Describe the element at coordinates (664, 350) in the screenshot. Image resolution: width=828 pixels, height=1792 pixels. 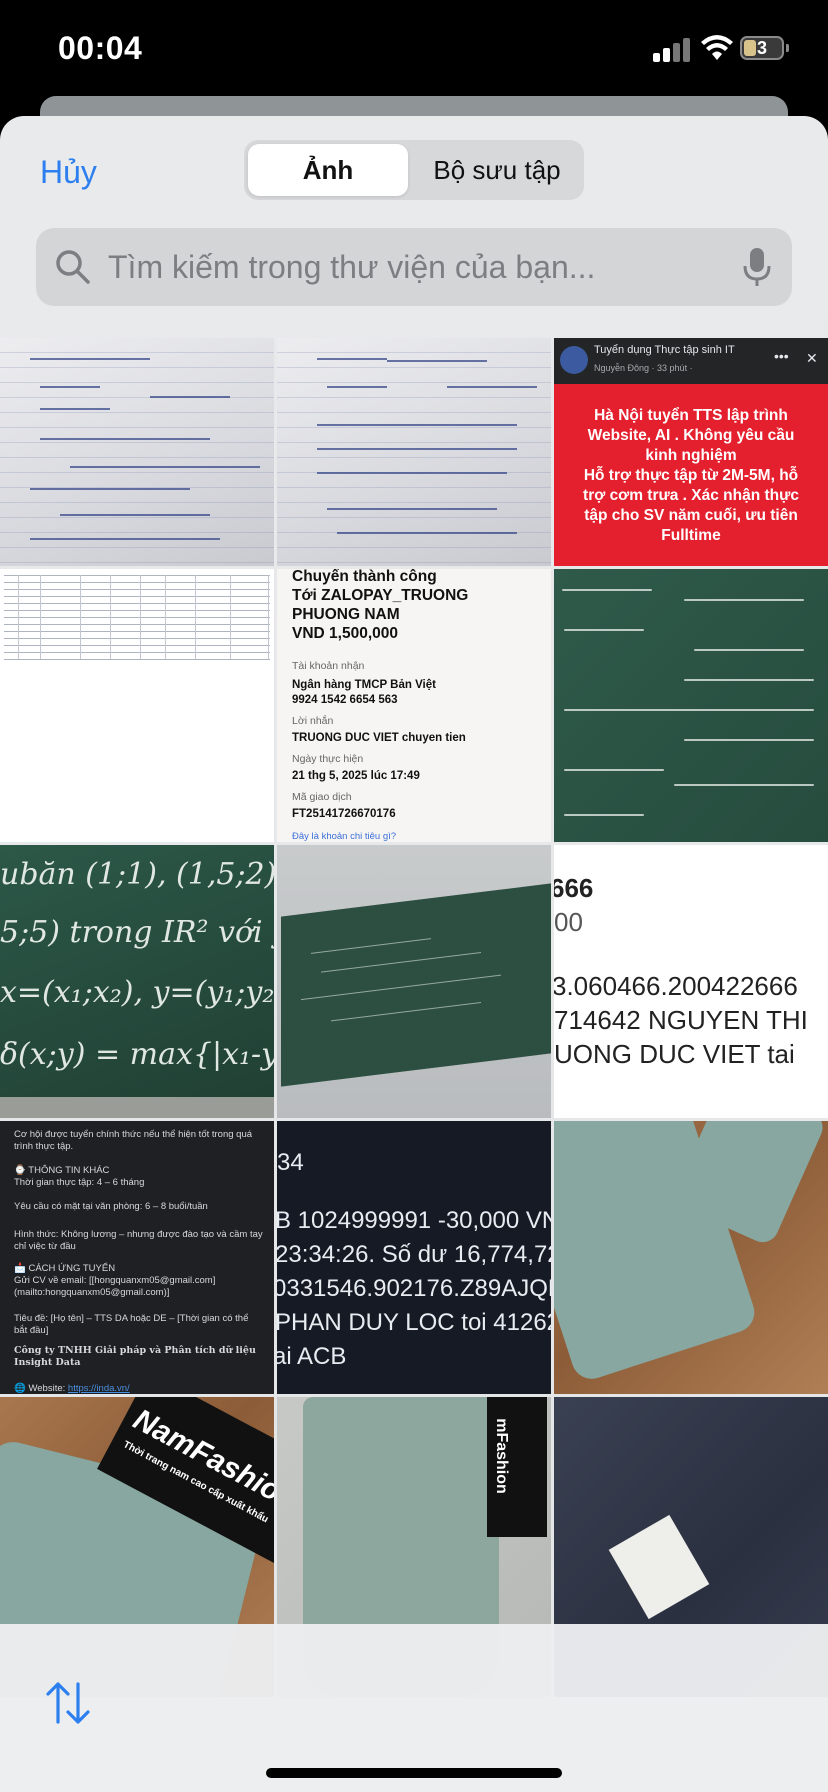
I see `fb-page-name: Tuyển dụng Thực tập sinh IT` at that location.